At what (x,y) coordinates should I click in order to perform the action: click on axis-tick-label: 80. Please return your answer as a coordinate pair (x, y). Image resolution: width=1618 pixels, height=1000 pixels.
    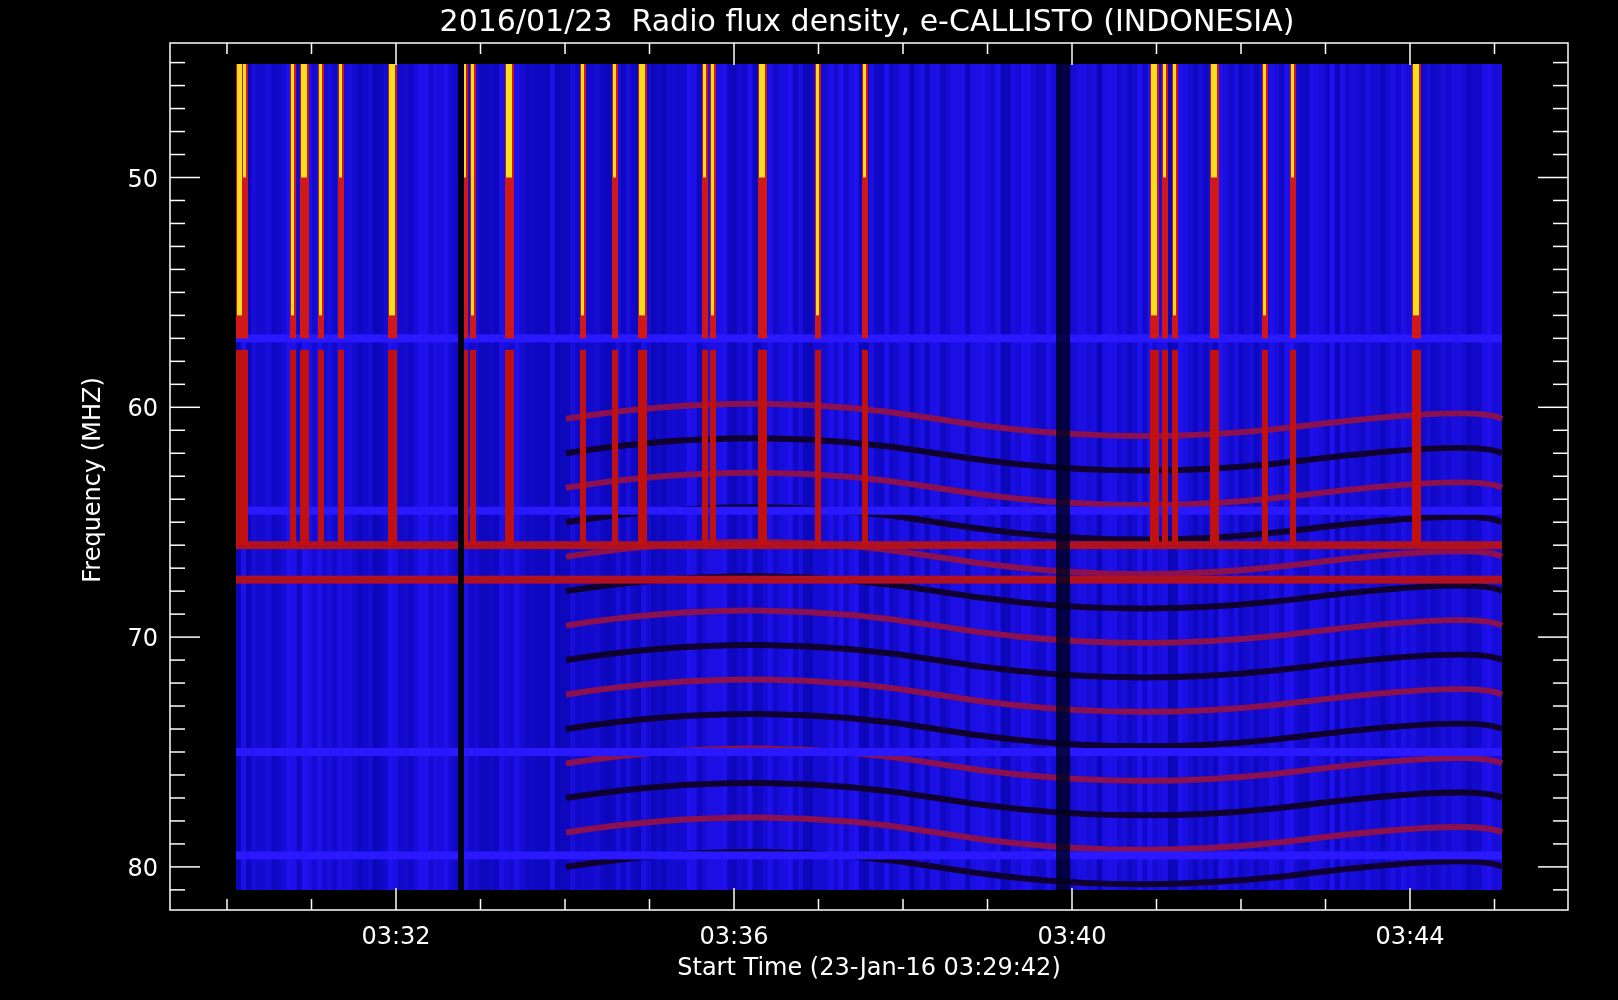
    Looking at the image, I should click on (142, 867).